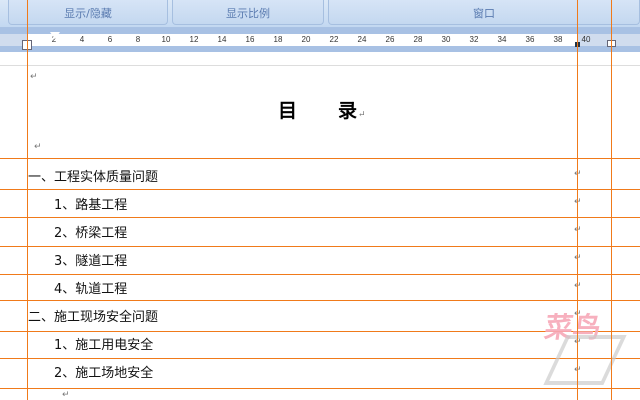 The image size is (640, 400). I want to click on ruler-tick: 30, so click(446, 39).